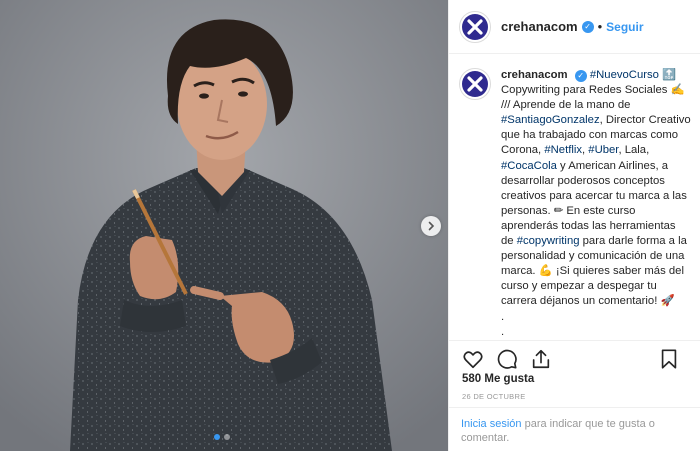 This screenshot has height=451, width=700. Describe the element at coordinates (539, 26) in the screenshot. I see `account-username: crehanacom` at that location.